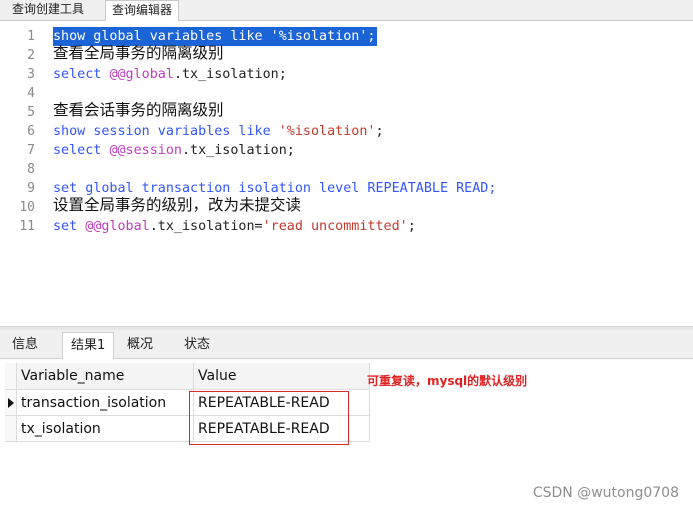  I want to click on line-number: 3, so click(31, 74).